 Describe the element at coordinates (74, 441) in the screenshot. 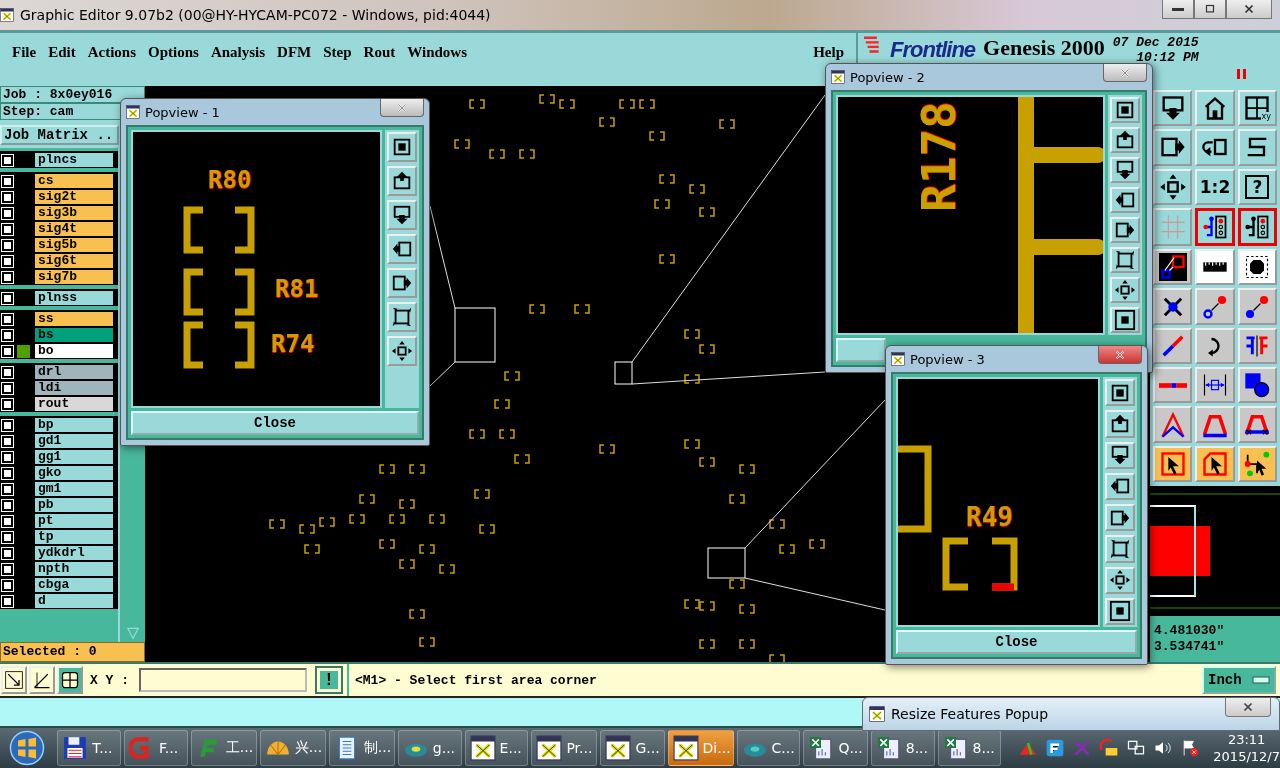

I see `layer-name: gd1` at that location.